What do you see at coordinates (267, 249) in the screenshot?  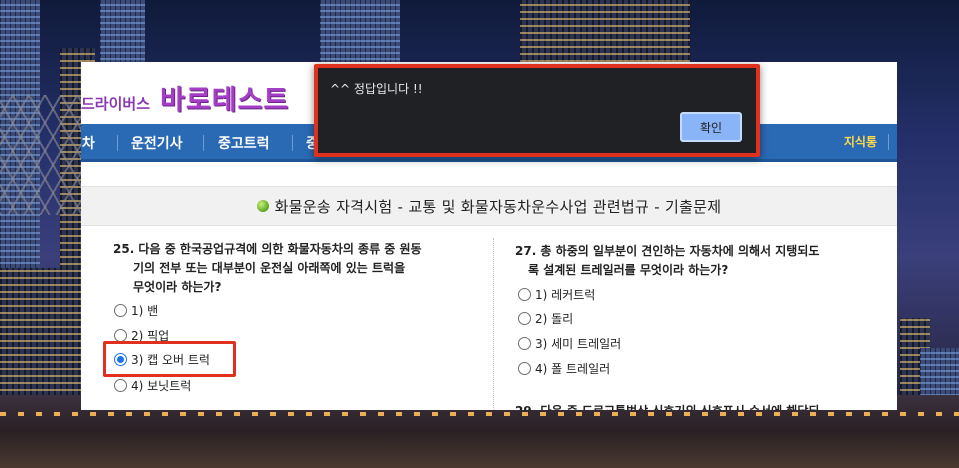 I see `question-25-line-1: 25. 다음 중 한국공업규격에 의한 화물자동차의 종류 중 원동` at bounding box center [267, 249].